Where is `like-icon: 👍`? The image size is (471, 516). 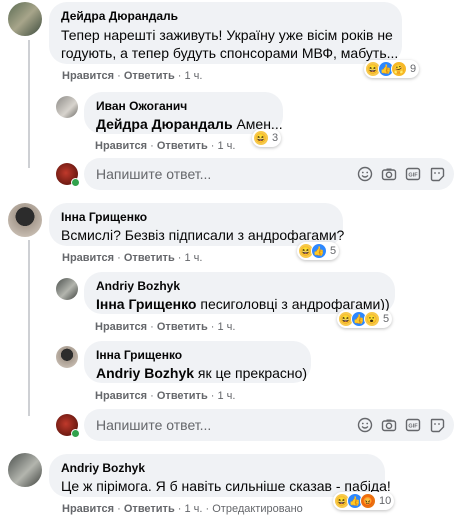
like-icon: 👍 is located at coordinates (319, 251).